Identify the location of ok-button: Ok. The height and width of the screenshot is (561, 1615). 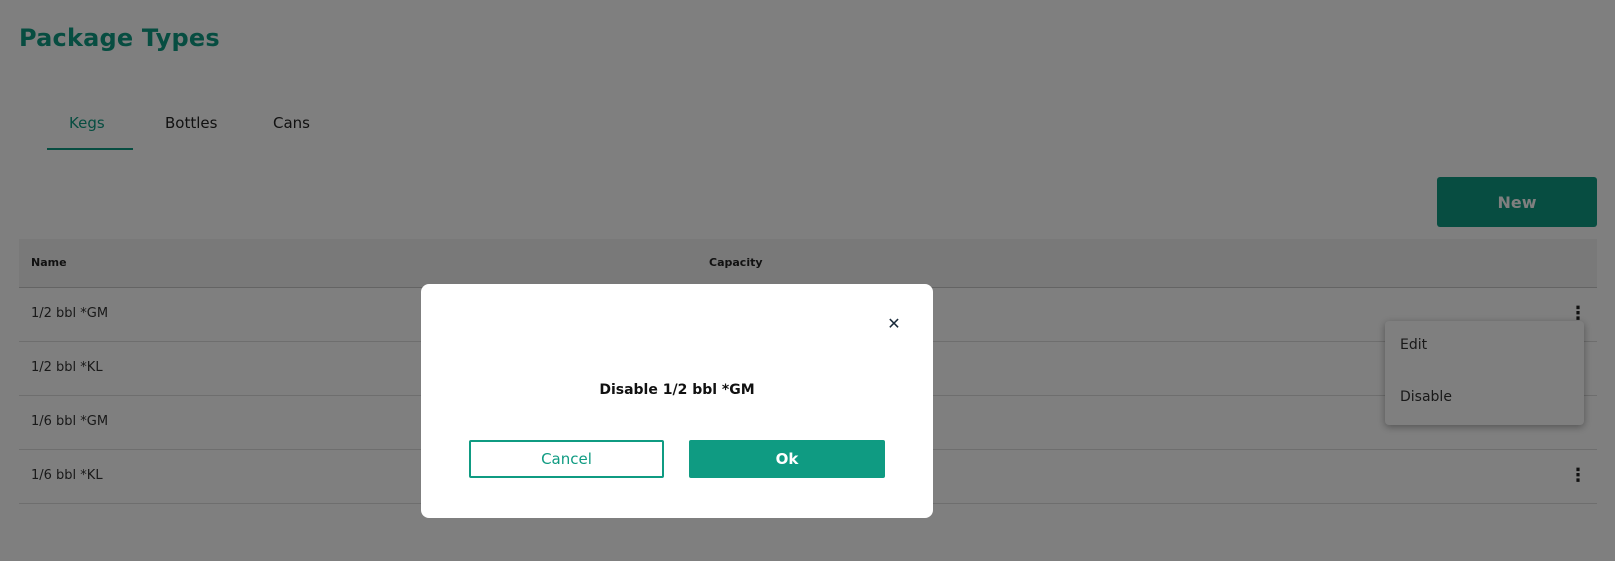
(787, 459).